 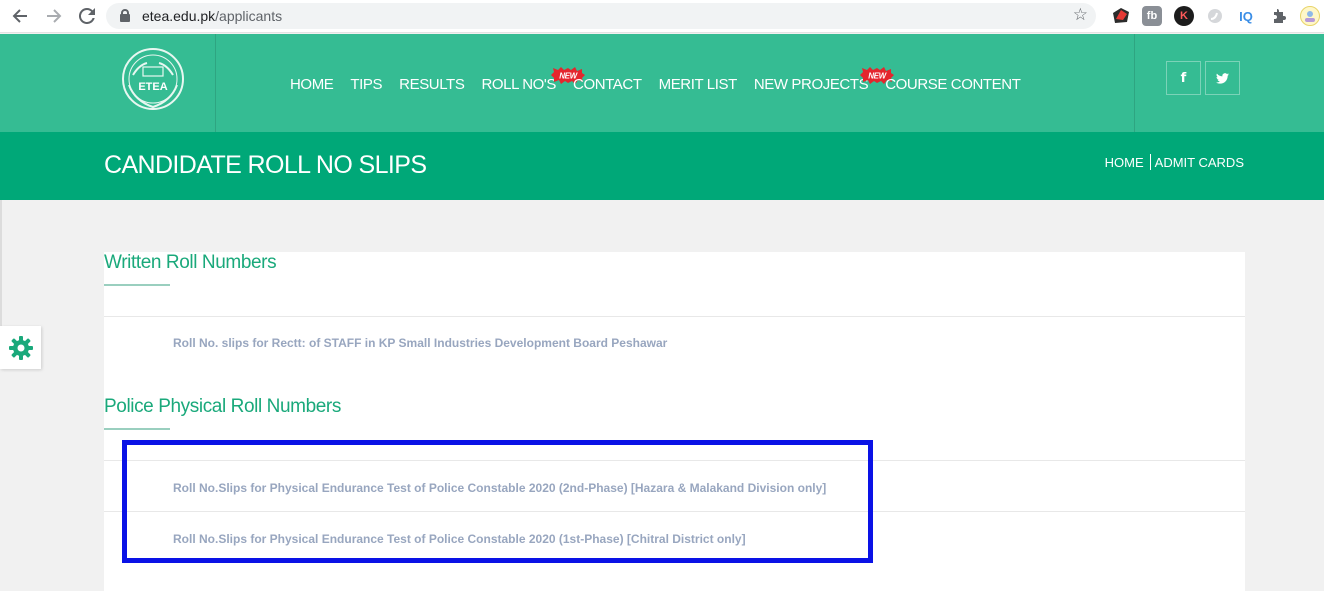 What do you see at coordinates (312, 84) in the screenshot?
I see `nav-home: HOME` at bounding box center [312, 84].